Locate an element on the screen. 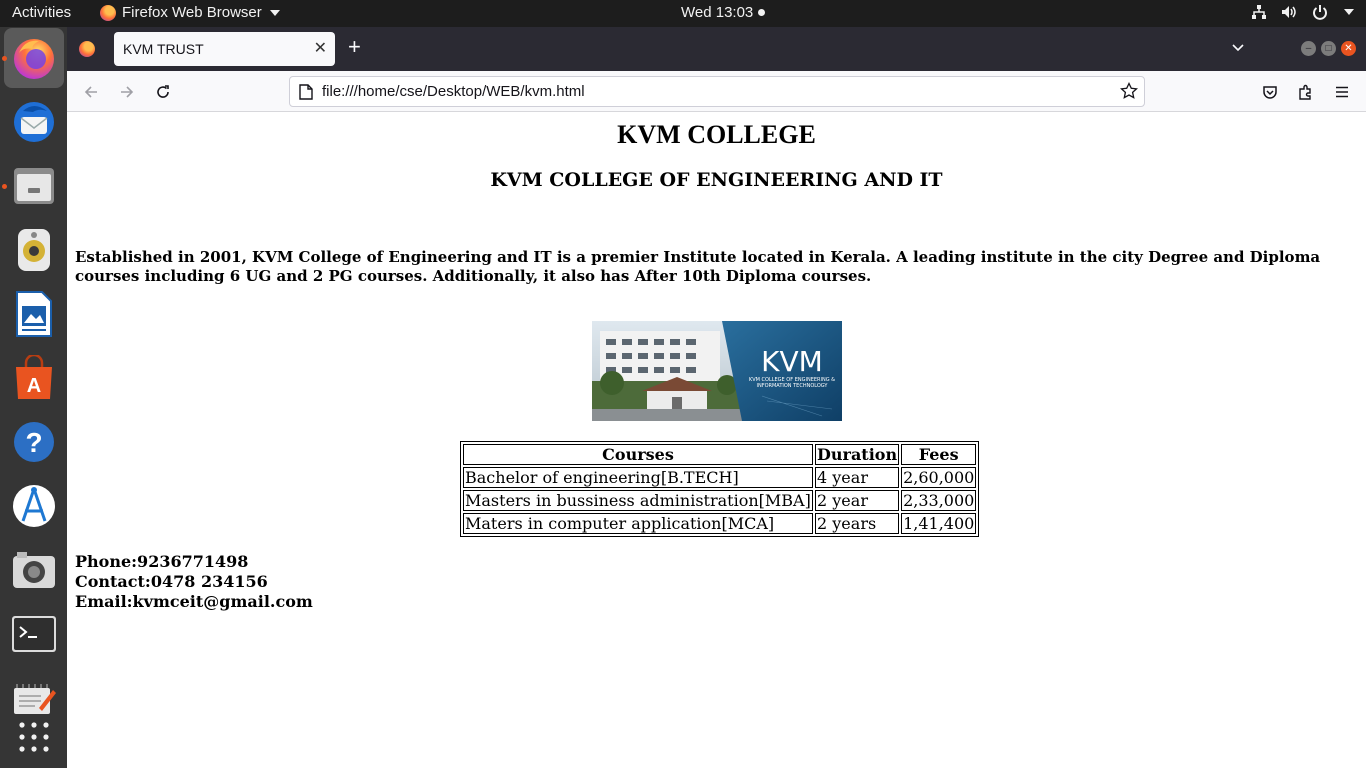 The height and width of the screenshot is (768, 1366). files-icon is located at coordinates (34, 186).